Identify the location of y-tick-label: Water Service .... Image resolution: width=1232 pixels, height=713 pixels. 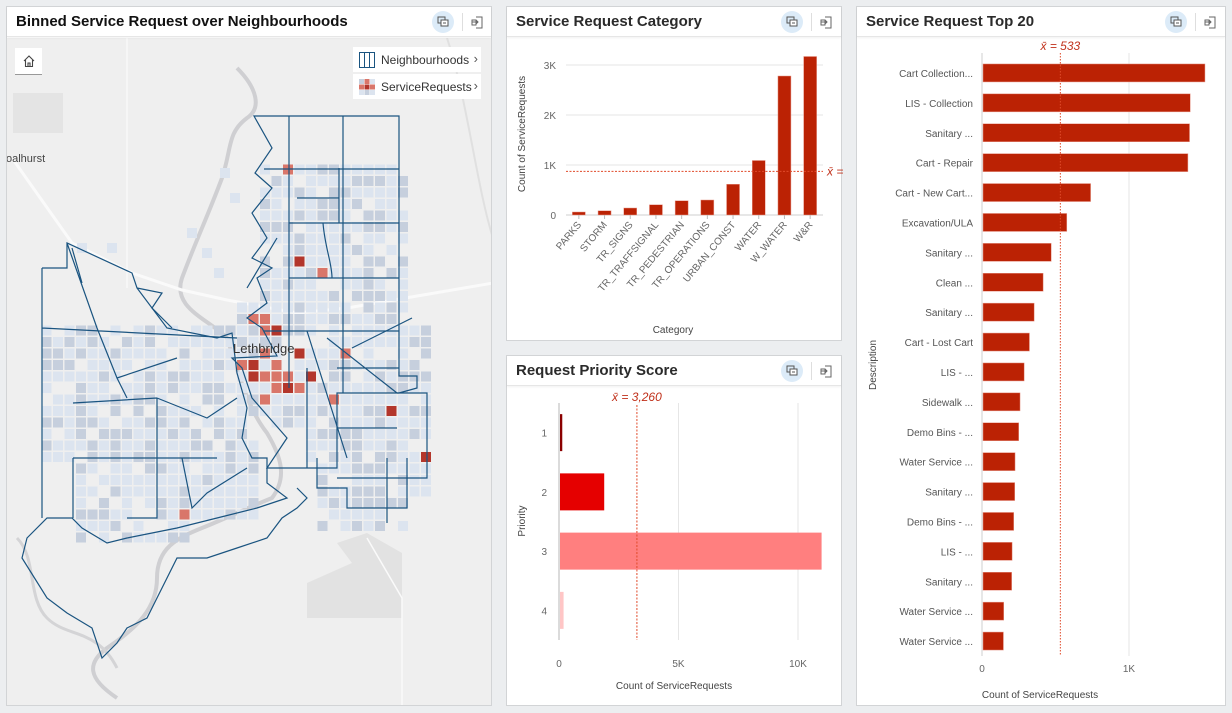
(936, 612).